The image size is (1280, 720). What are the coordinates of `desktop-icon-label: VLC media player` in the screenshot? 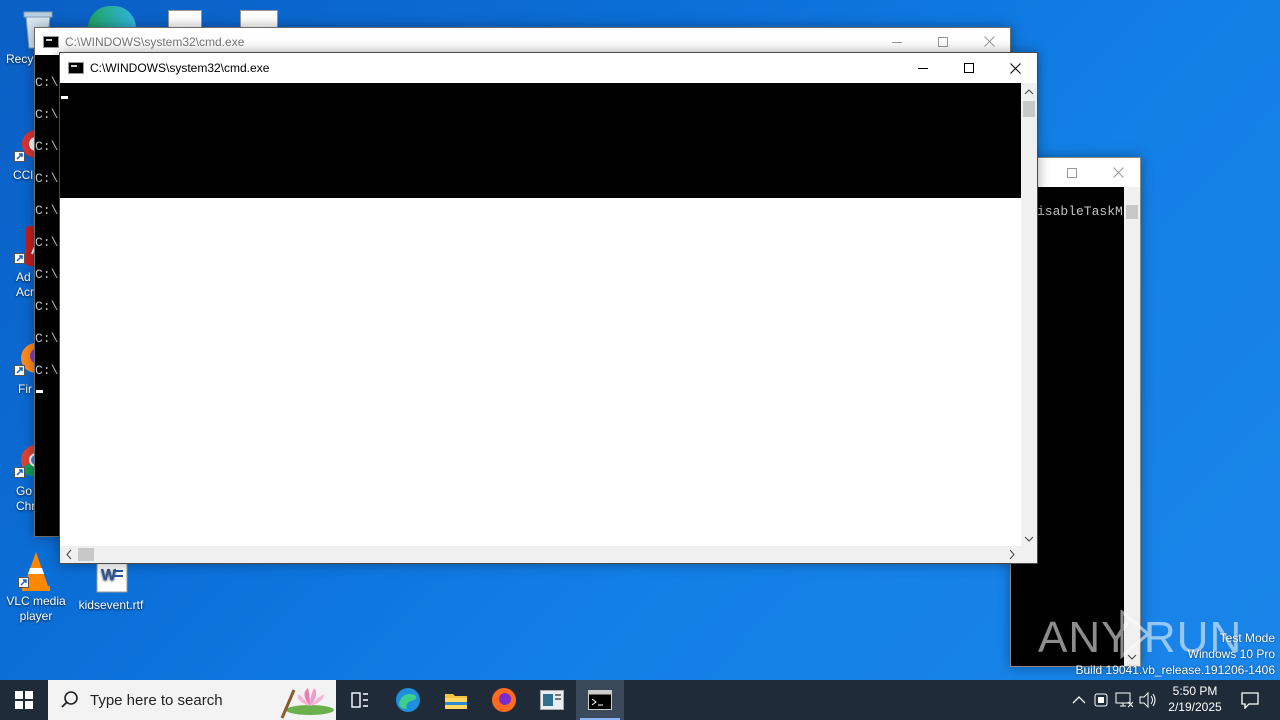 It's located at (36, 608).